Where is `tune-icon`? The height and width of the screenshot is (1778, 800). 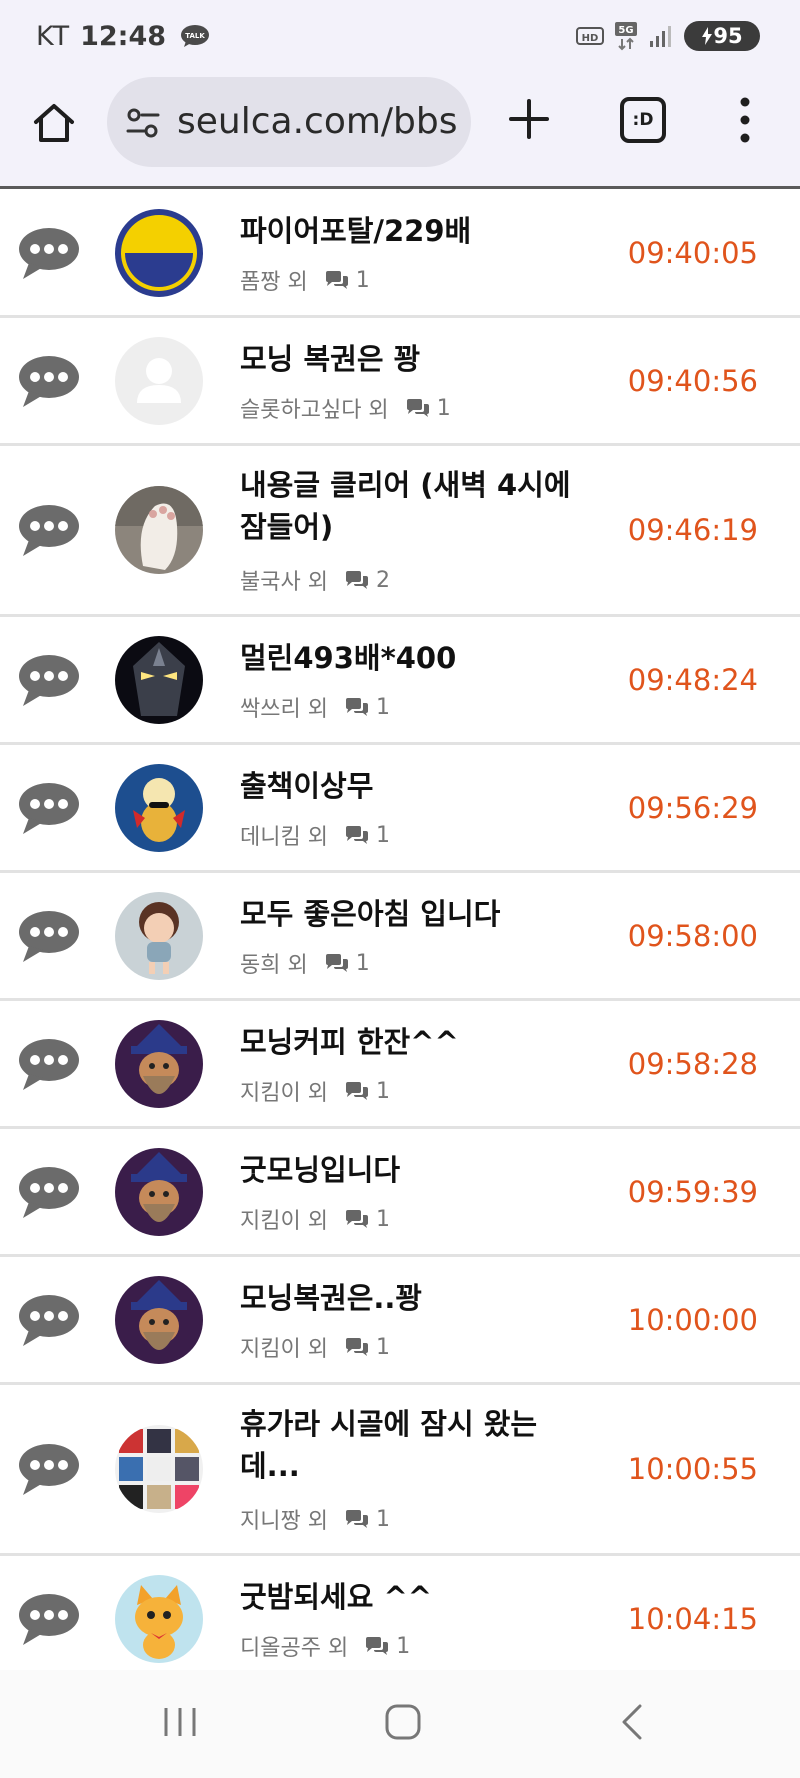 tune-icon is located at coordinates (143, 123).